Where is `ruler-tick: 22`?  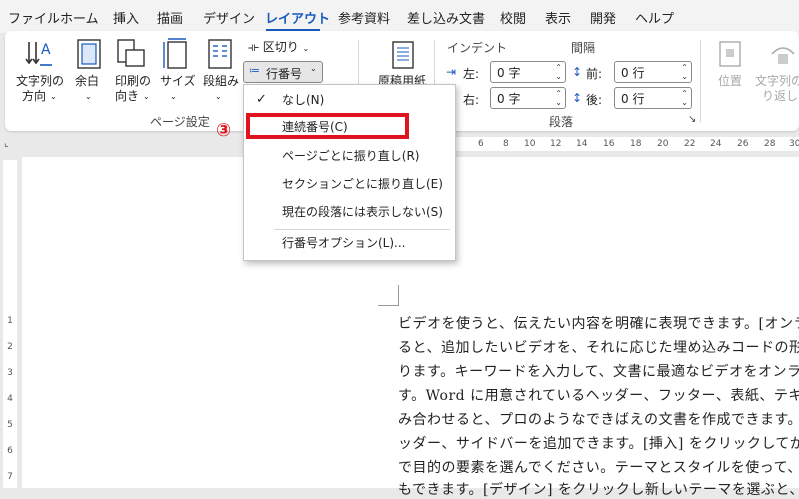 ruler-tick: 22 is located at coordinates (690, 144).